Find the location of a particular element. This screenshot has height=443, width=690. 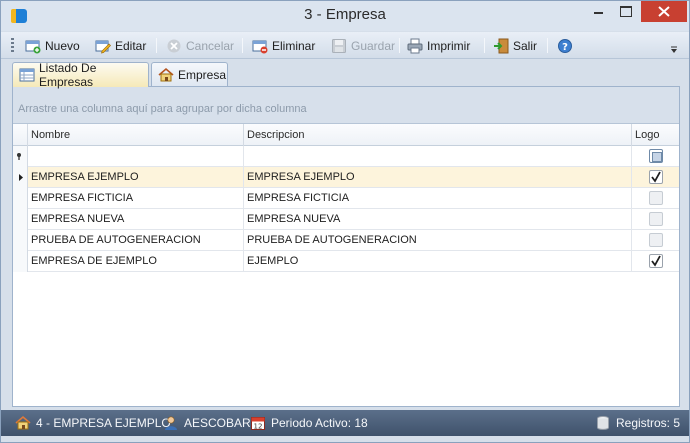

tab-listado-label: Listado De Empresas is located at coordinates (68, 75).